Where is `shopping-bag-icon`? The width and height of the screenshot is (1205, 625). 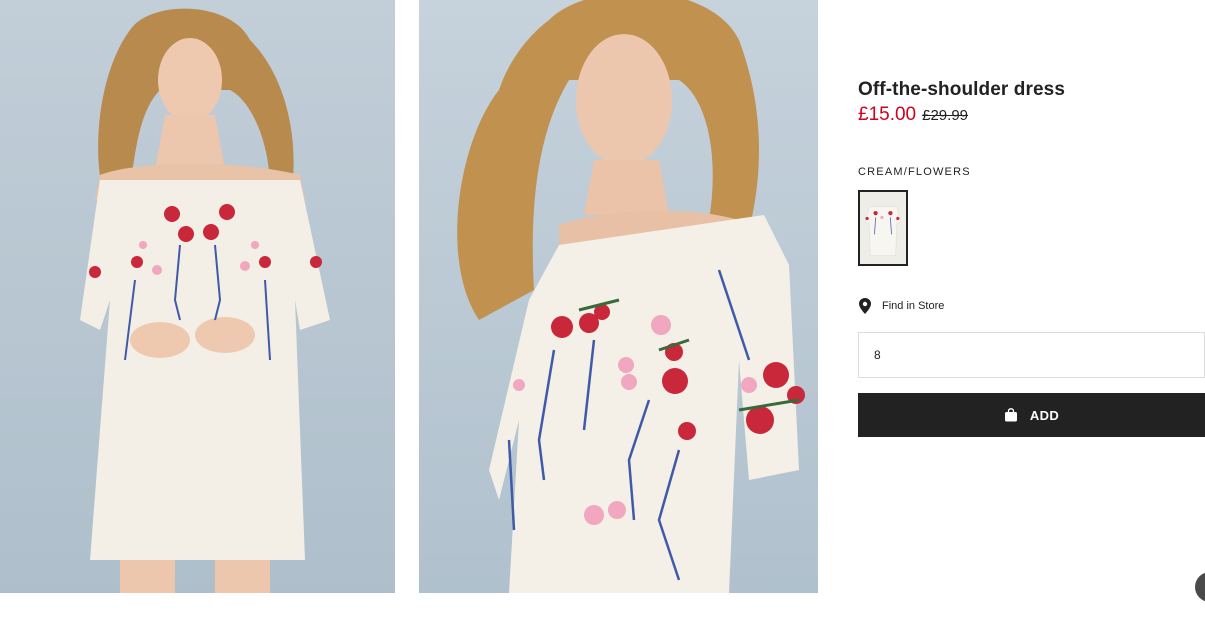
shopping-bag-icon is located at coordinates (1011, 415).